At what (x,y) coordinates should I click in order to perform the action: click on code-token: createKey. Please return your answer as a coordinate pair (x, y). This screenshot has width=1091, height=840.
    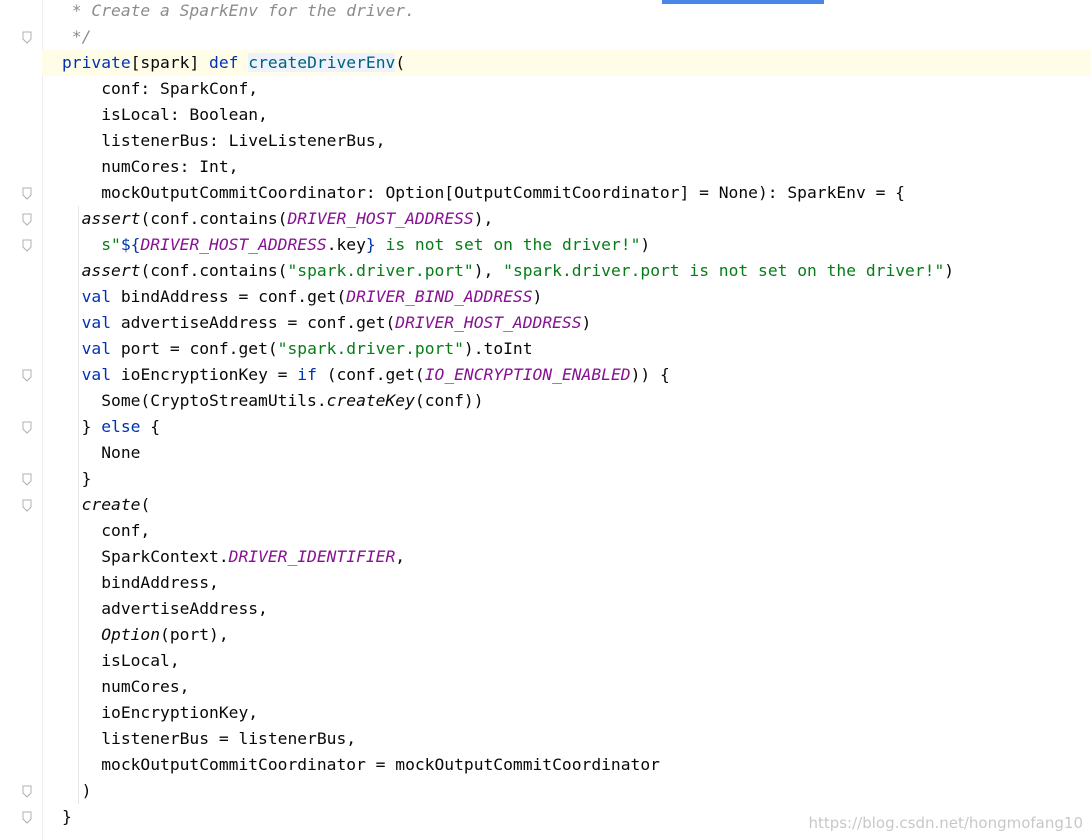
    Looking at the image, I should click on (370, 400).